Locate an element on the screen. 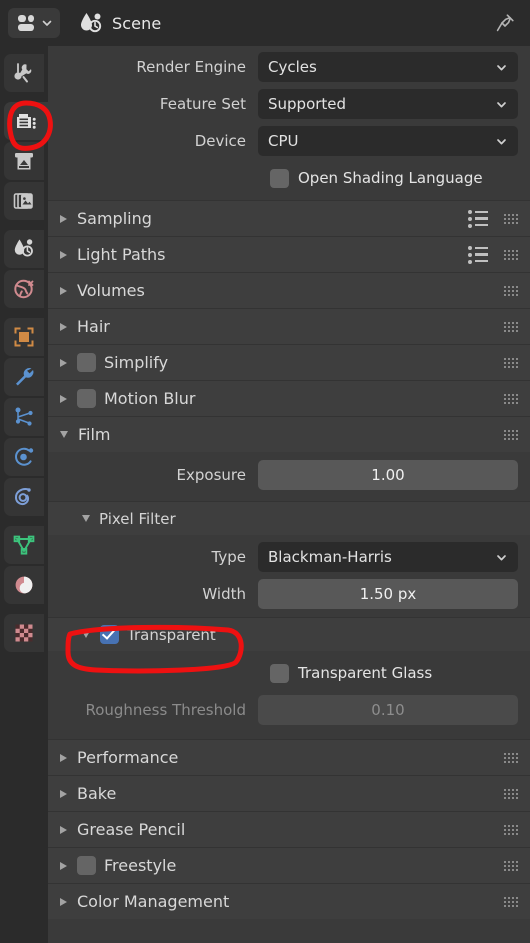 This screenshot has height=943, width=530. panel-header-performance: Performance is located at coordinates (289, 757).